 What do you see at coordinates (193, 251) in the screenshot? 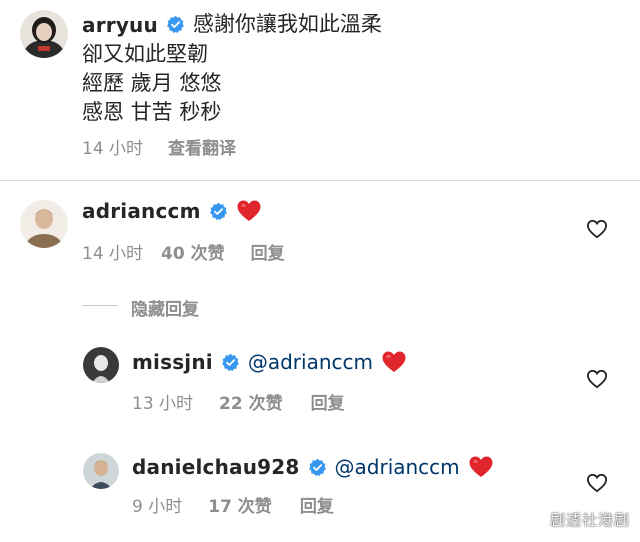
I see `comment-likes: 40 次赞` at bounding box center [193, 251].